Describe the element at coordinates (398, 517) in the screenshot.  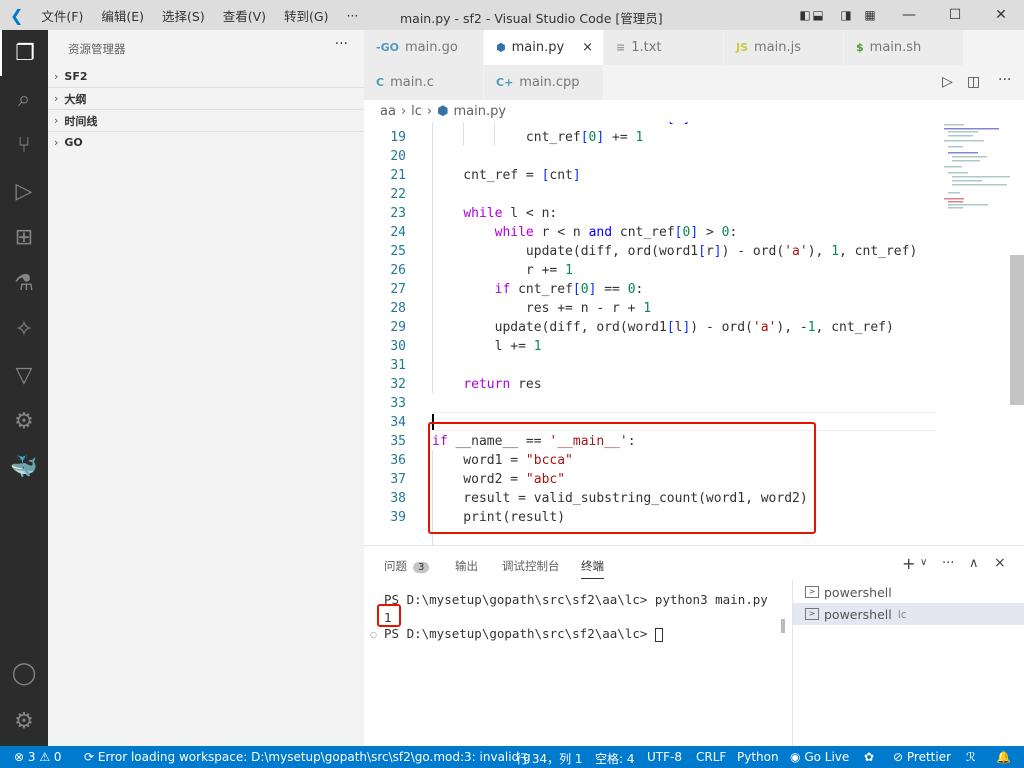
I see `line-number: 39` at that location.